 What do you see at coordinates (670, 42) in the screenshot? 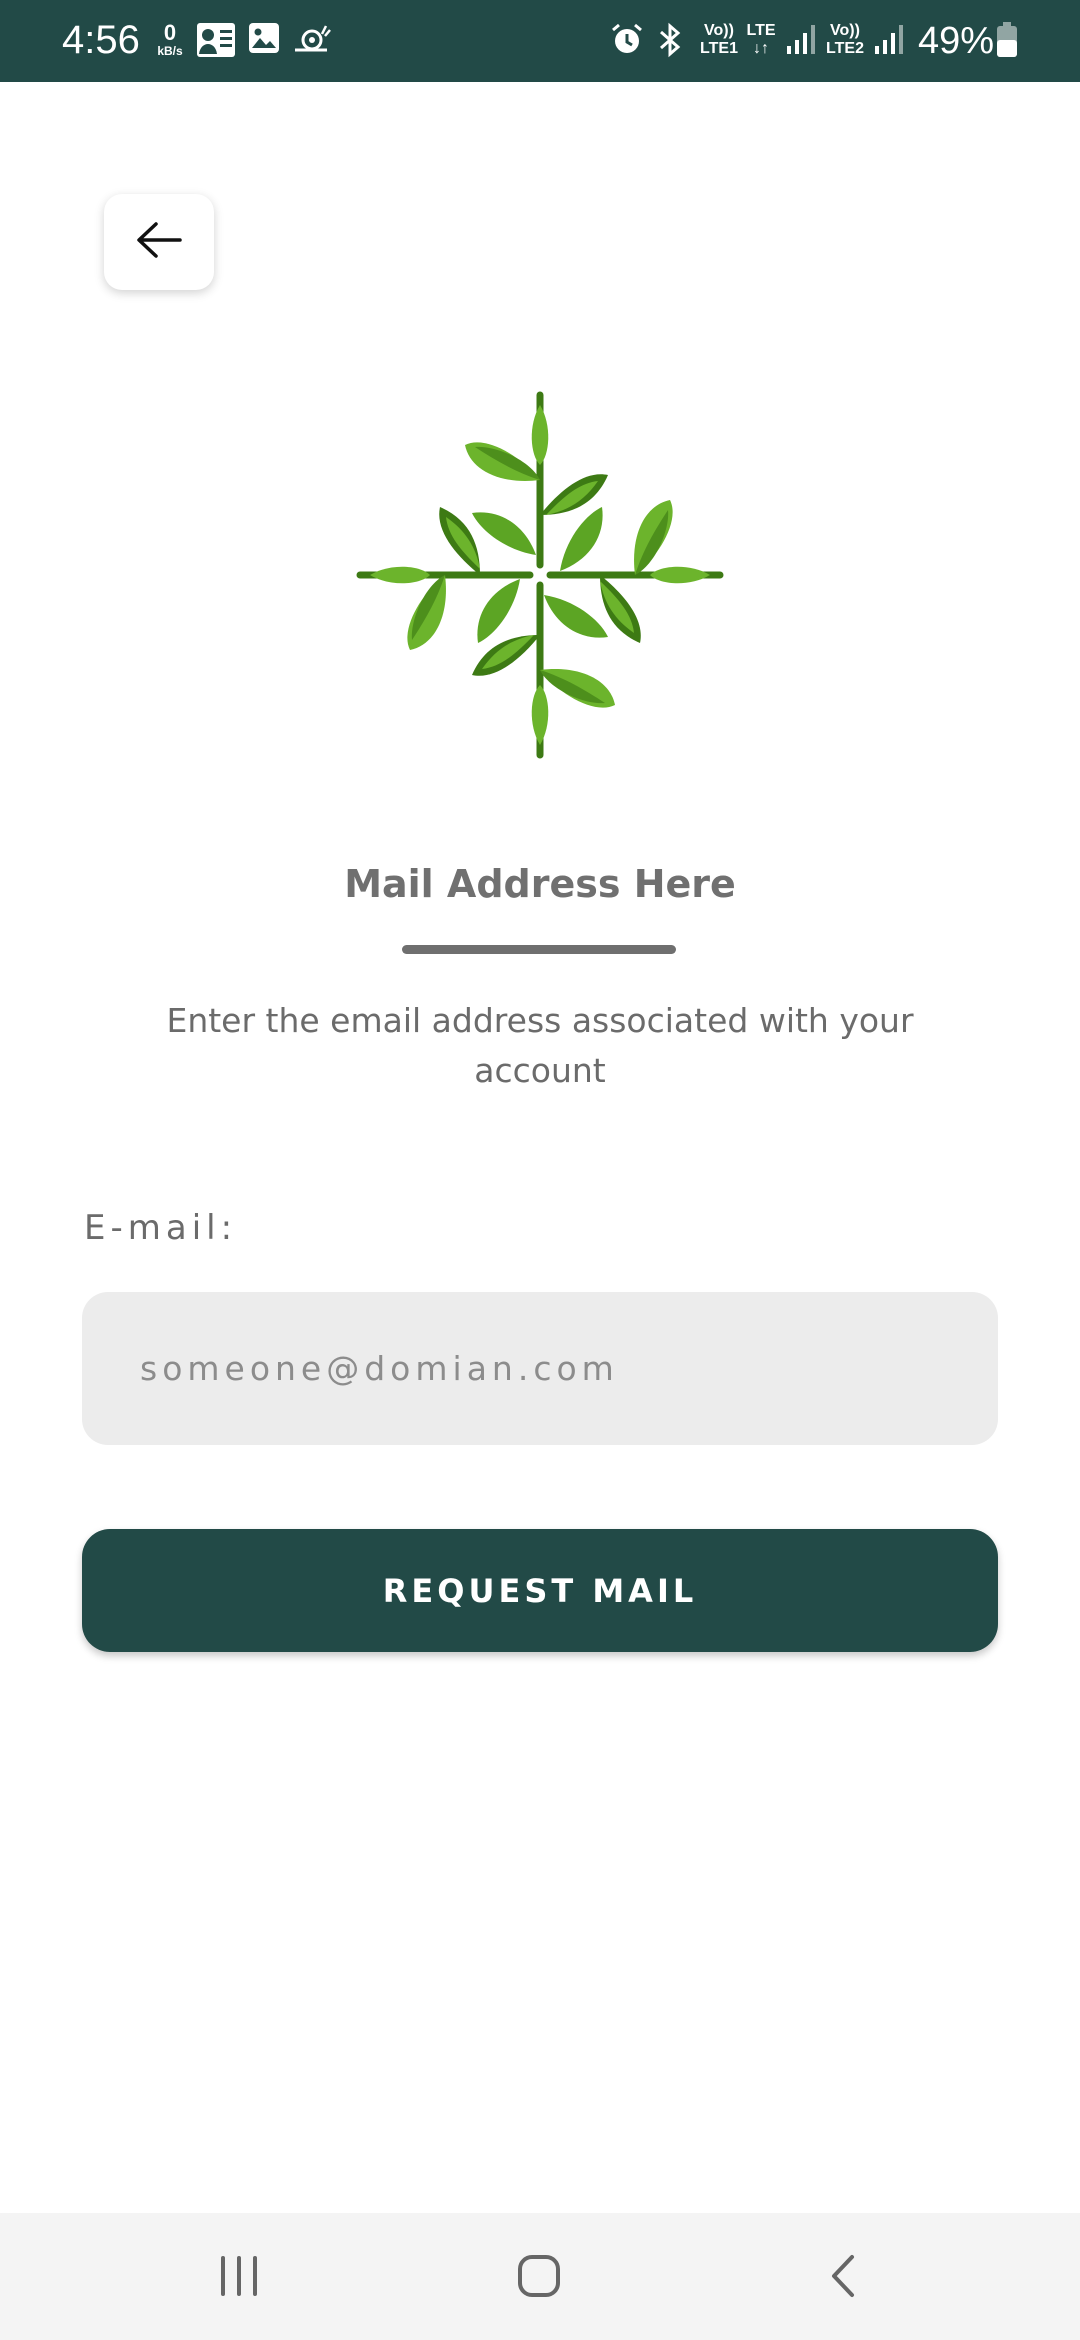
I see `bluetooth-icon` at bounding box center [670, 42].